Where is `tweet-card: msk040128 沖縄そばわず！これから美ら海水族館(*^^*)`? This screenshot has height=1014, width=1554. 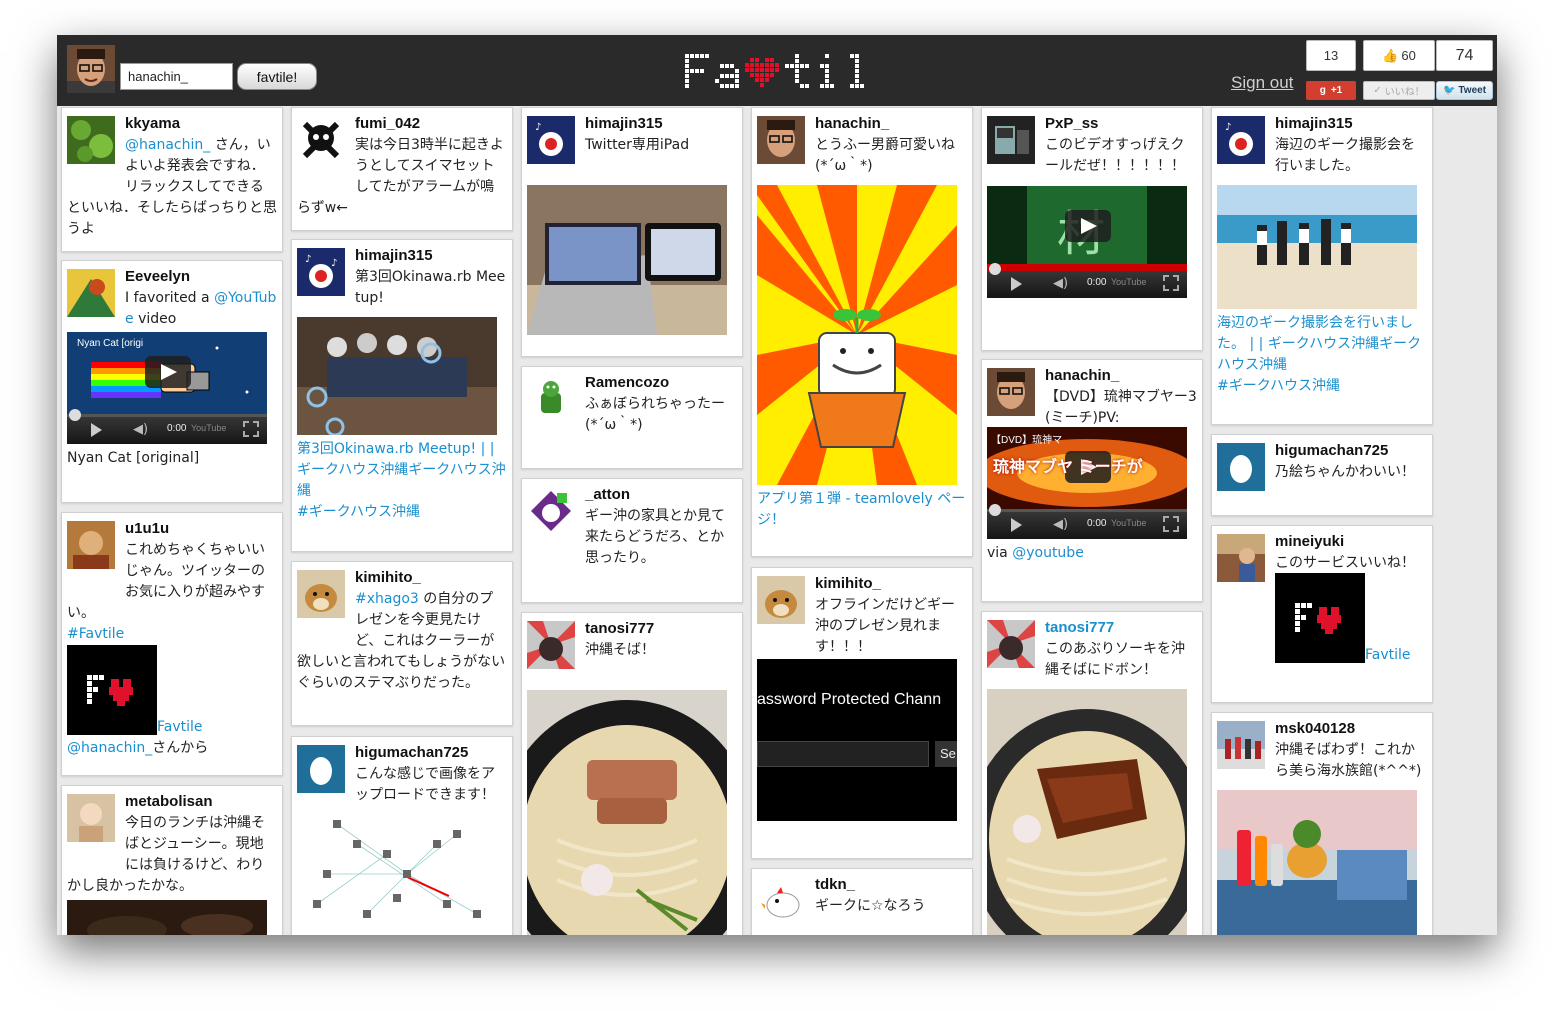 tweet-card: msk040128 沖縄そばわず！これから美ら海水族館(*^^*) is located at coordinates (1322, 823).